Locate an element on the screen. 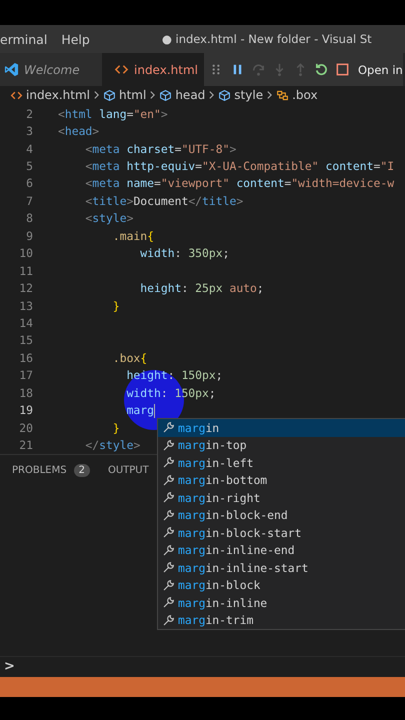  line-number: 12 is located at coordinates (25, 288).